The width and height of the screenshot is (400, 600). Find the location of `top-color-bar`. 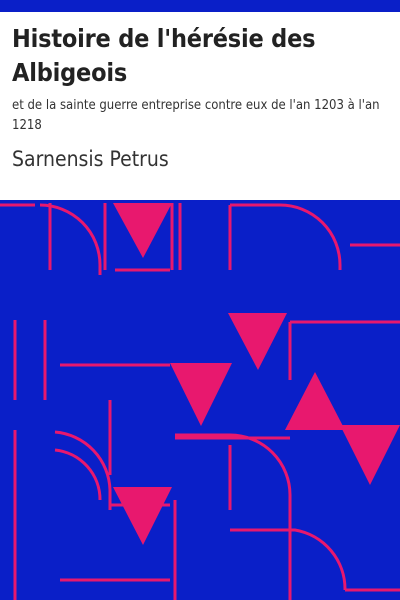

top-color-bar is located at coordinates (200, 6).